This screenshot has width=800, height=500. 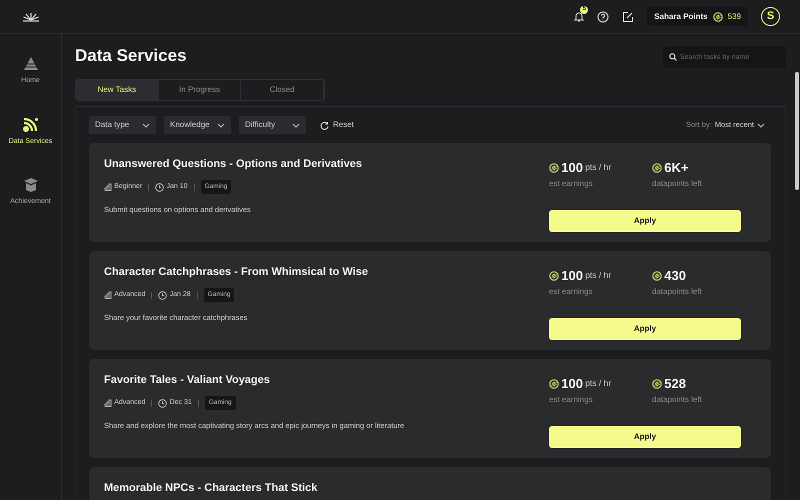 I want to click on filter-dropdown: Data type, so click(x=122, y=125).